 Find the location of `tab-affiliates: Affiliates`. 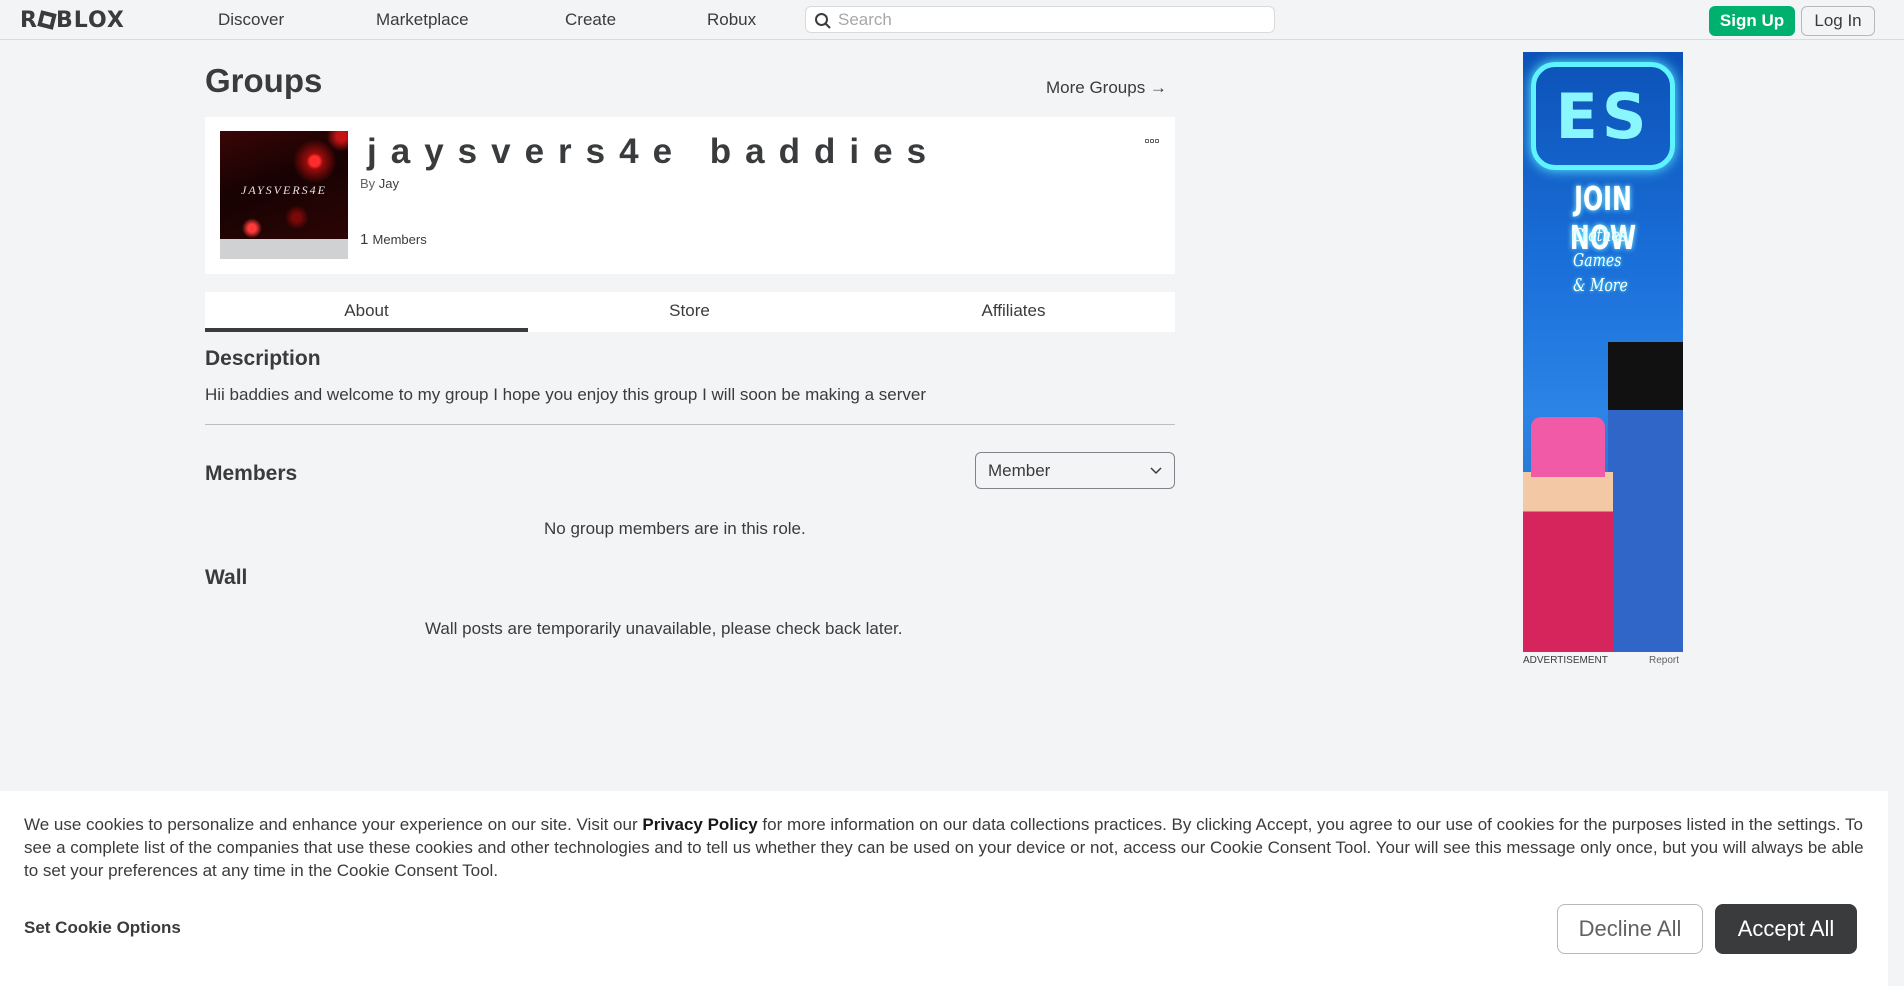

tab-affiliates: Affiliates is located at coordinates (1013, 312).